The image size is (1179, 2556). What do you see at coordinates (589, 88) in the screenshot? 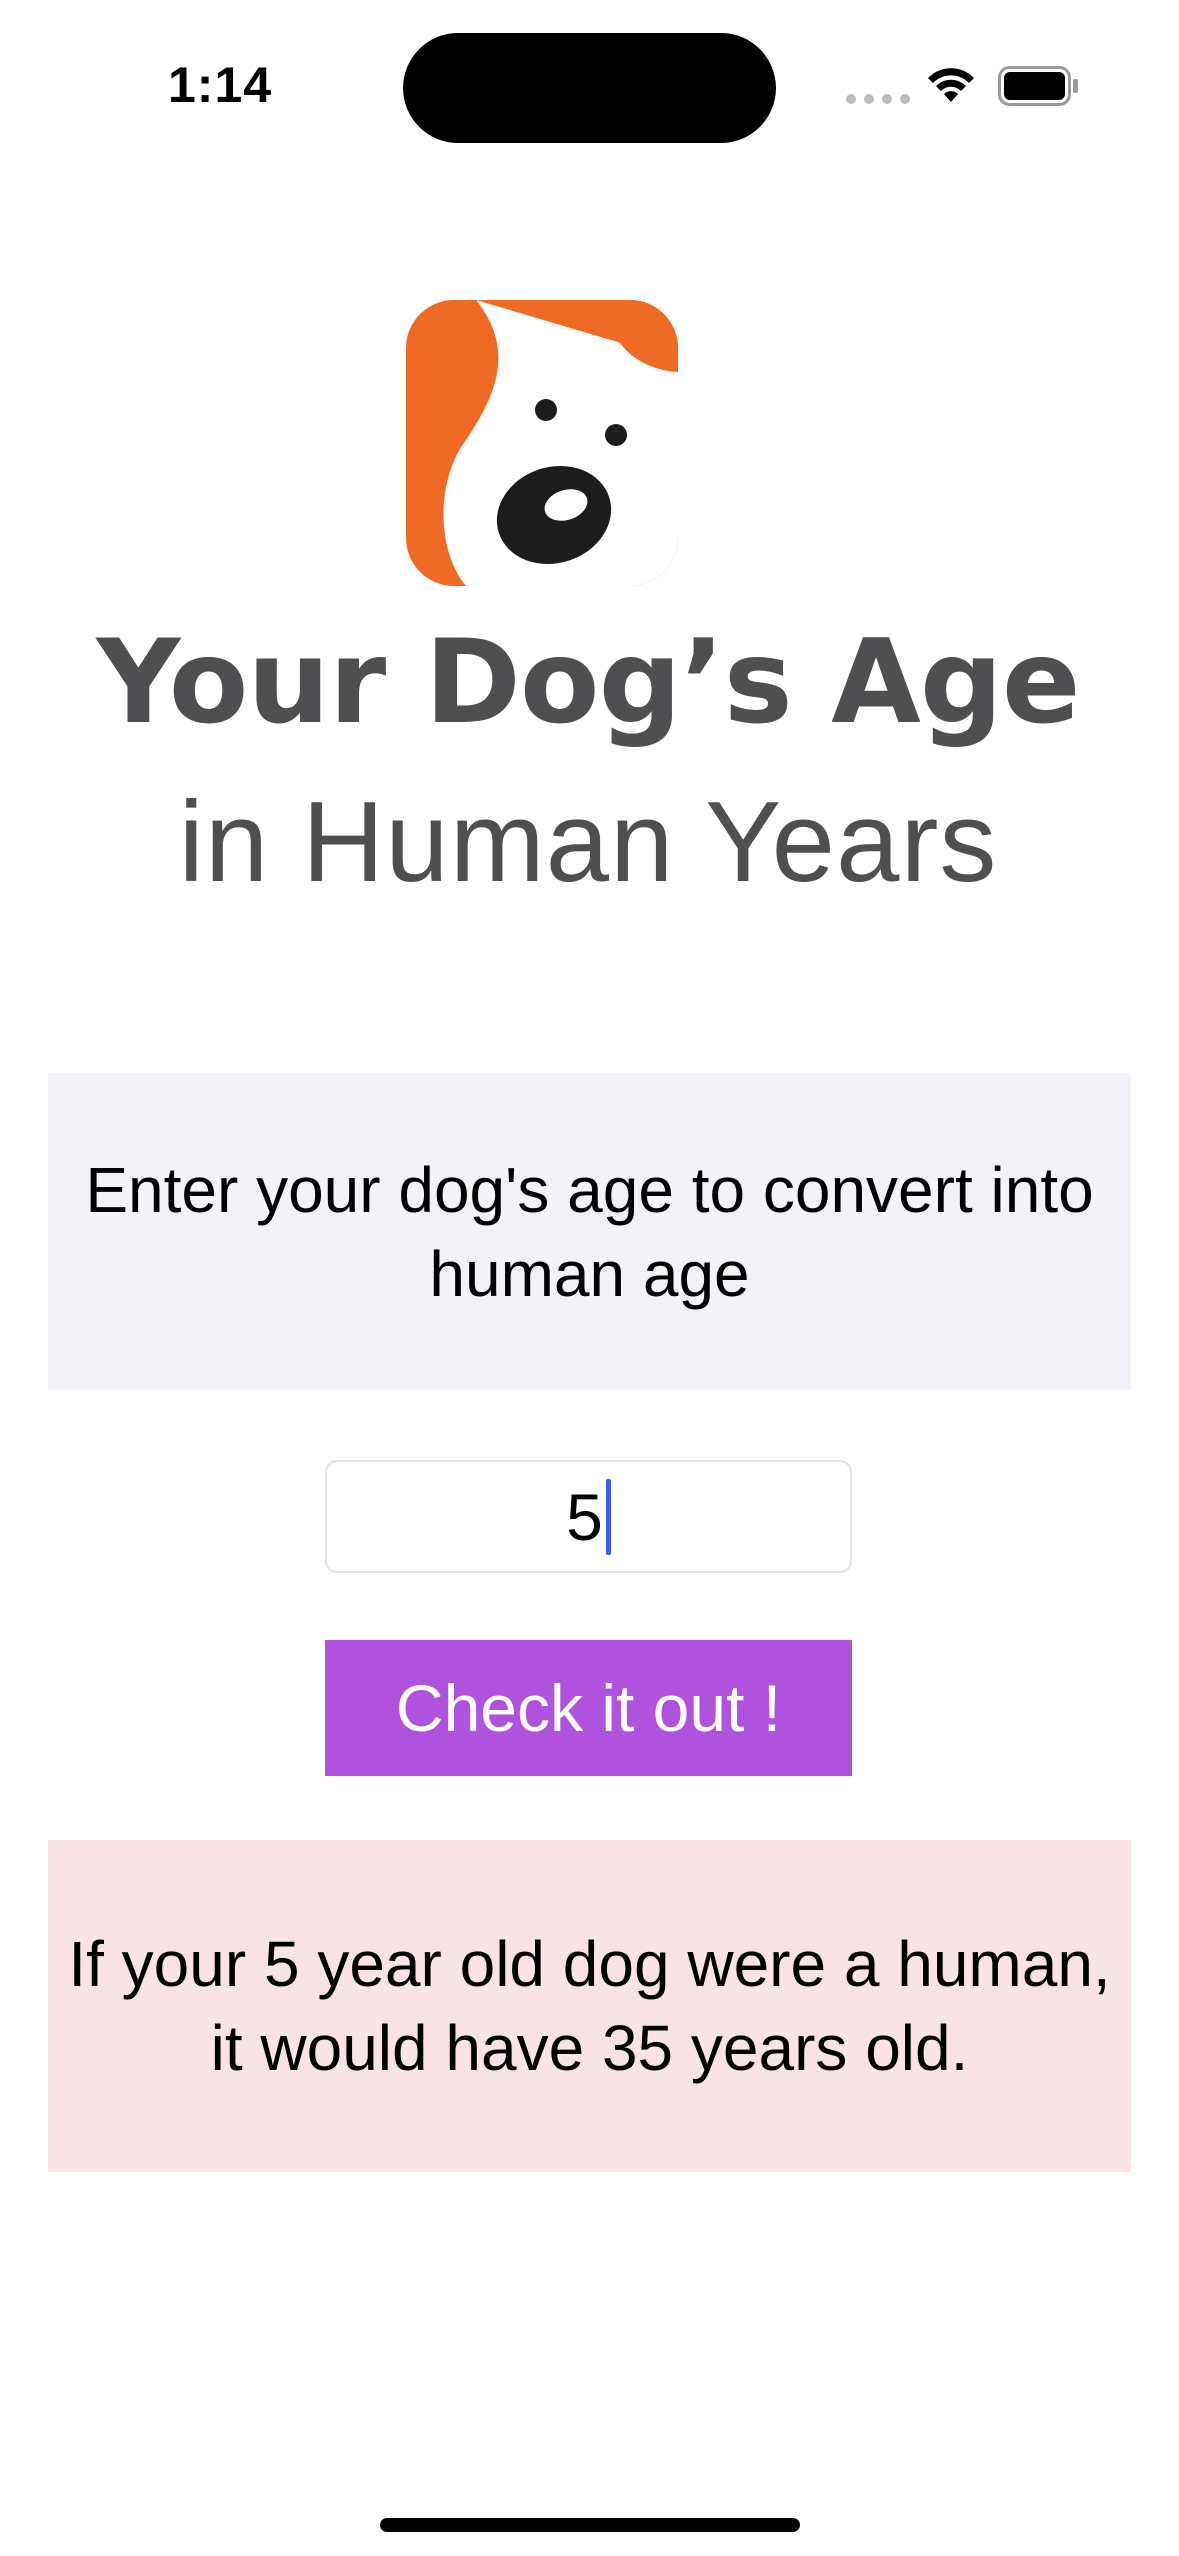
I see `dynamic-island` at bounding box center [589, 88].